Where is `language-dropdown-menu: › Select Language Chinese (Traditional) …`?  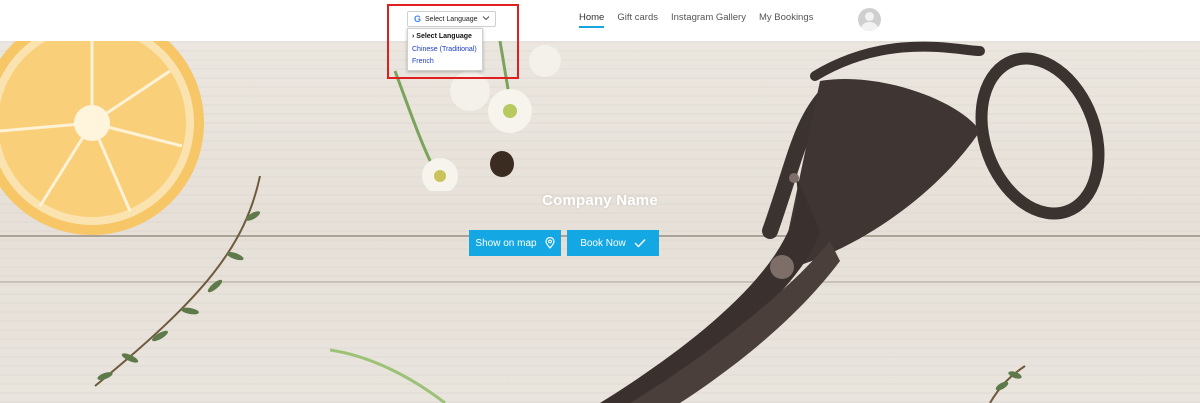
language-dropdown-menu: › Select Language Chinese (Traditional) … is located at coordinates (445, 49).